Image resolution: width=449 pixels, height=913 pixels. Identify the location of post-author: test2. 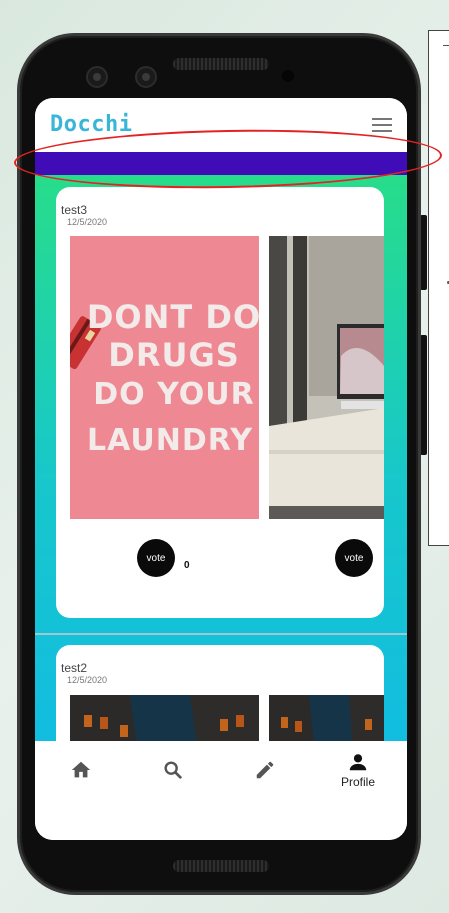
(74, 668).